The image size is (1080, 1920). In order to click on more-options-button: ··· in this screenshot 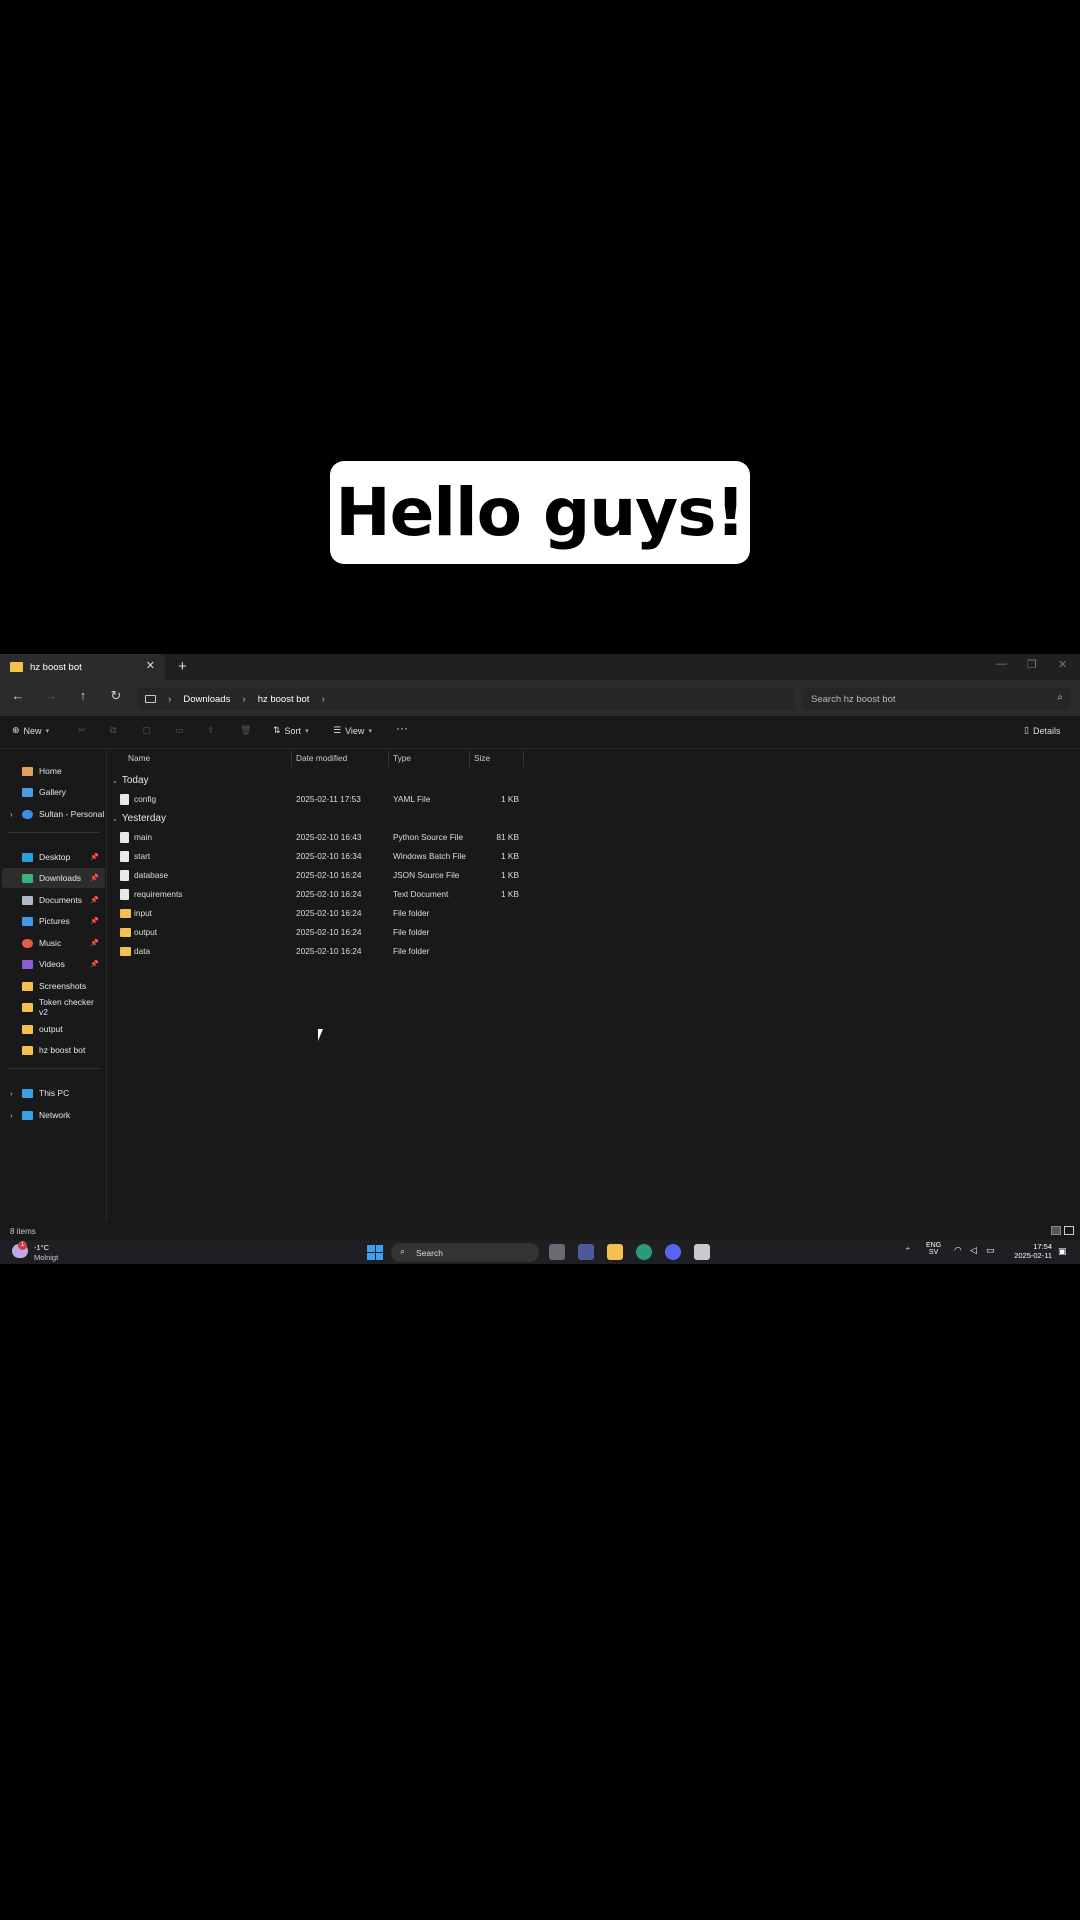, I will do `click(402, 728)`.